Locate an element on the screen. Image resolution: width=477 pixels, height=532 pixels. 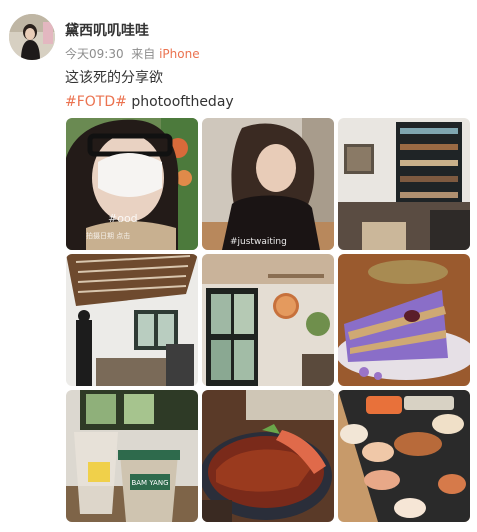
avatar is located at coordinates (32, 37).